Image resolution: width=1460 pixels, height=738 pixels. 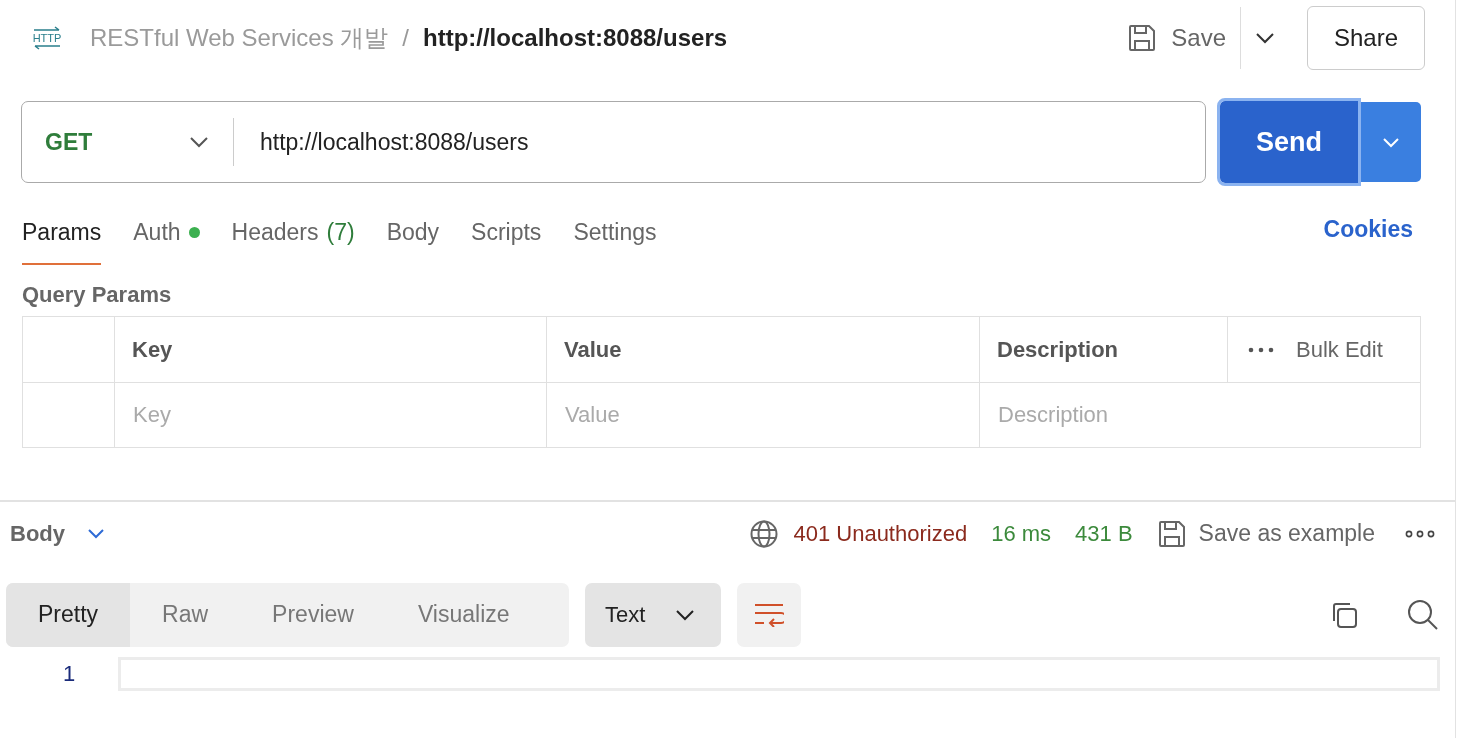 What do you see at coordinates (1176, 38) in the screenshot?
I see `save-button: Save` at bounding box center [1176, 38].